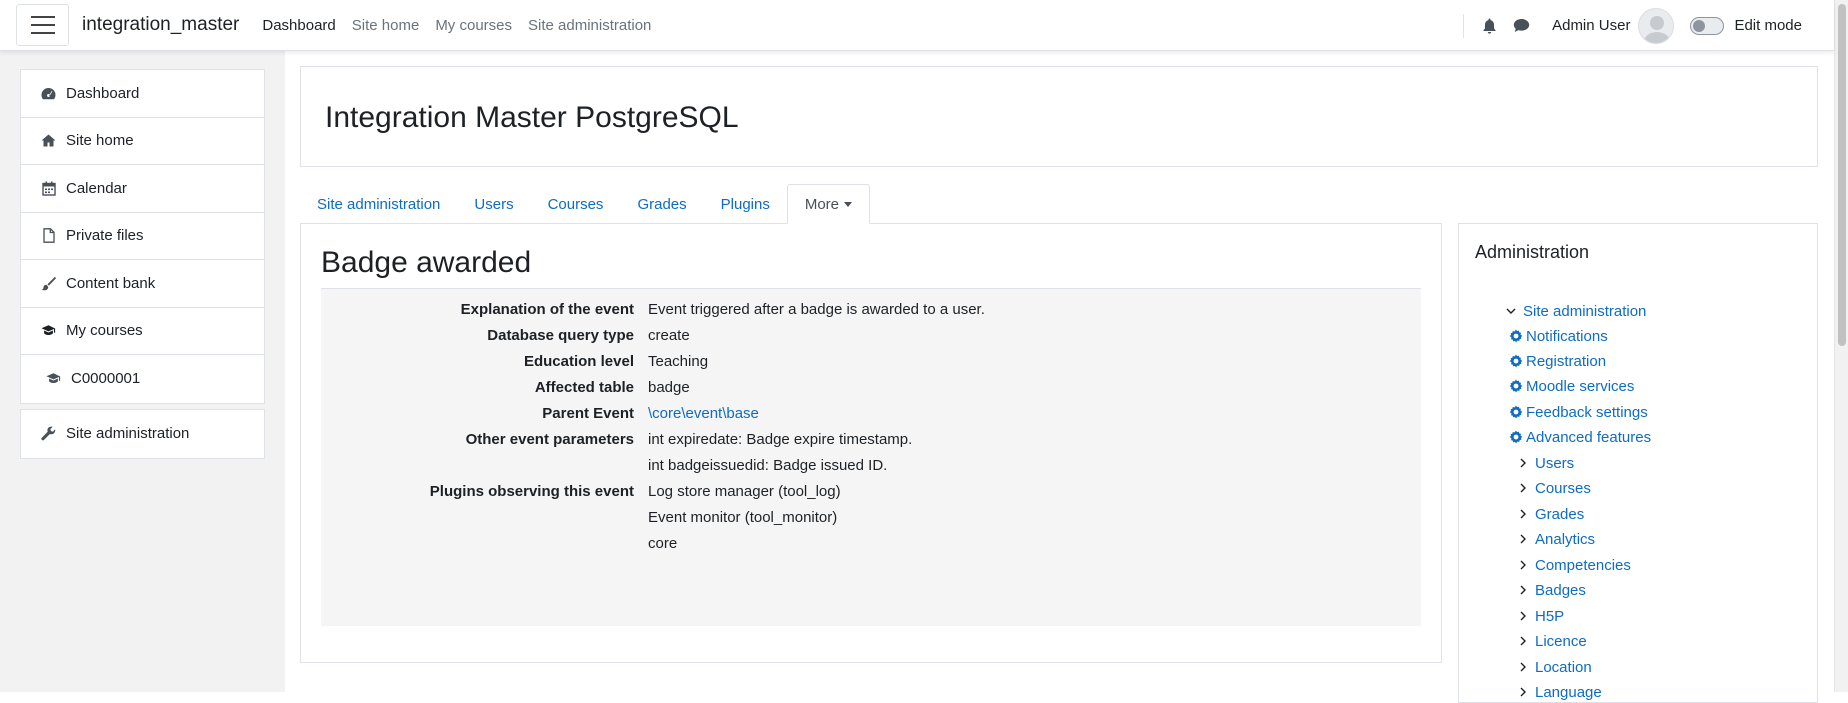 Image resolution: width=1848 pixels, height=703 pixels. Describe the element at coordinates (560, 335) in the screenshot. I see `detail-label: Database query type` at that location.